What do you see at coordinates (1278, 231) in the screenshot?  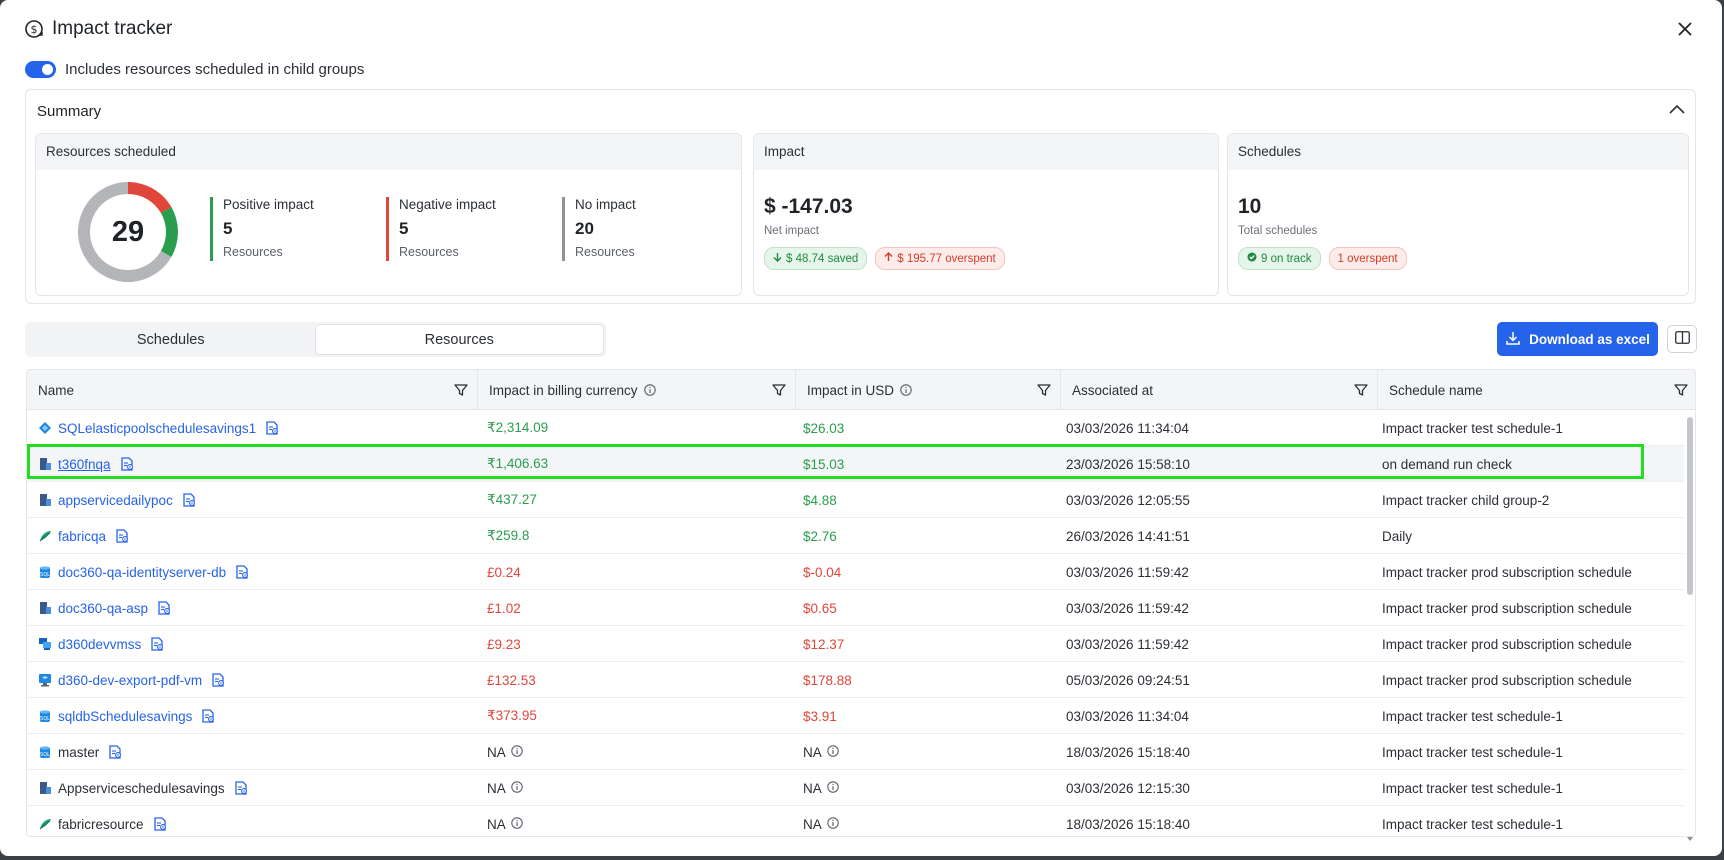 I see `total-schedules-label: Total schedules` at bounding box center [1278, 231].